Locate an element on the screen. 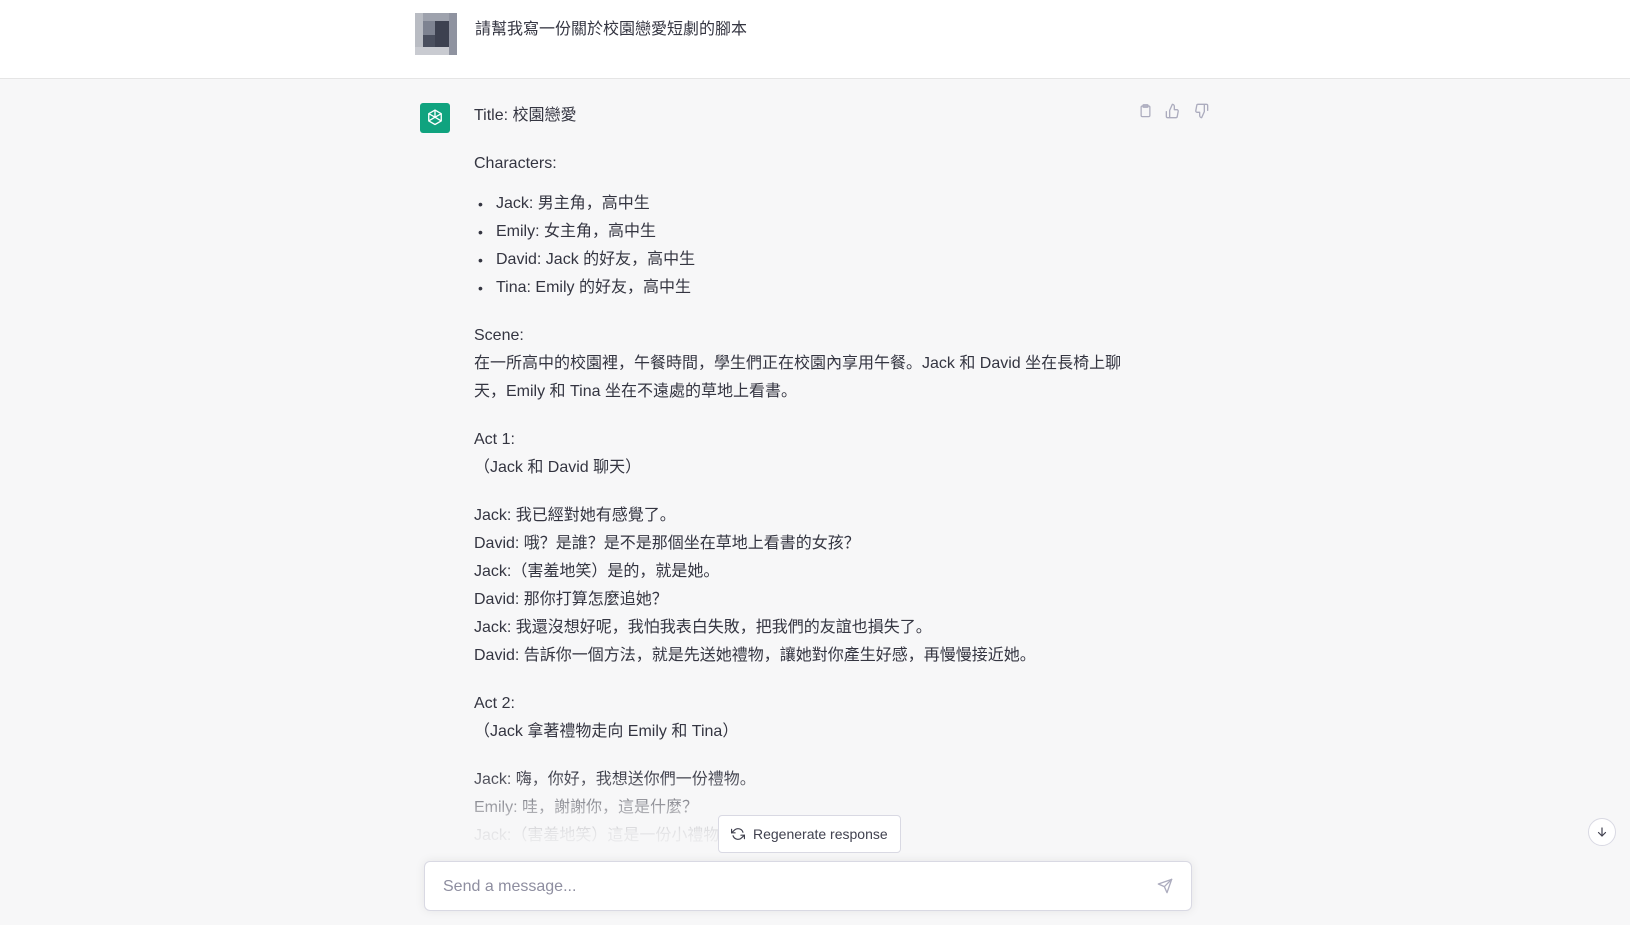 The height and width of the screenshot is (925, 1630). thumbs-up-icon is located at coordinates (1173, 111).